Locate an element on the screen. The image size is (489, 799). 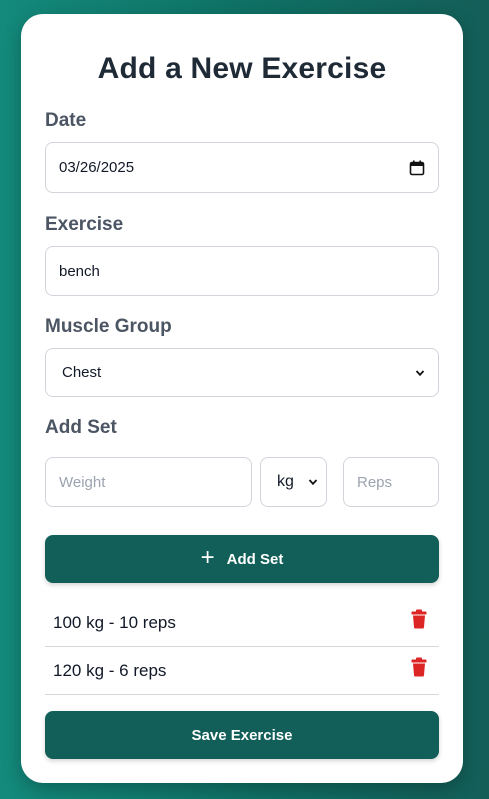
save-exercise-button: Save Exercise is located at coordinates (242, 735).